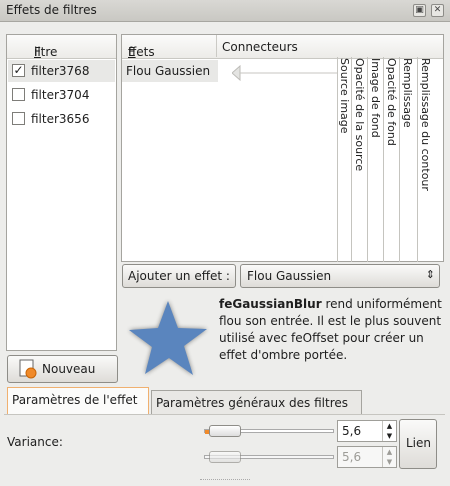  What do you see at coordinates (225, 431) in the screenshot?
I see `variance-slider-handle` at bounding box center [225, 431].